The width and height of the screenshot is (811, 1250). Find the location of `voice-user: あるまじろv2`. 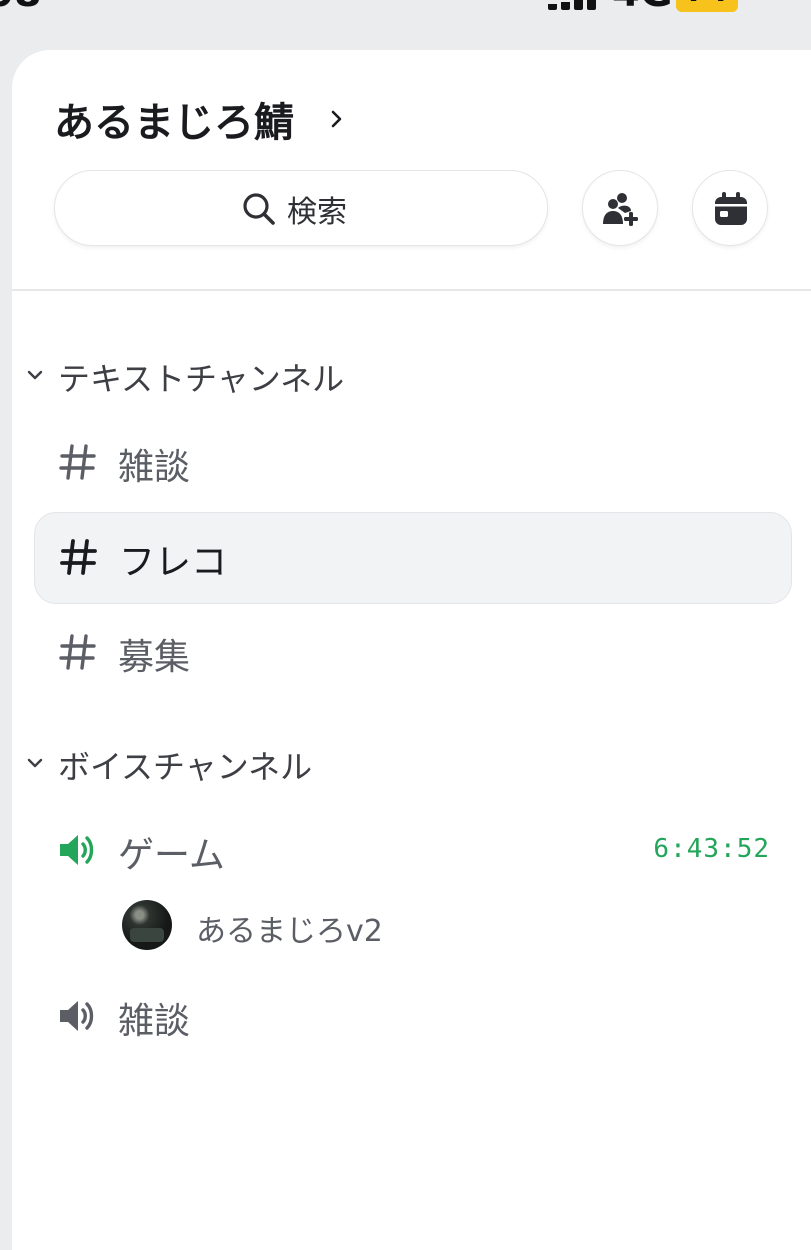

voice-user: あるまじろv2 is located at coordinates (322, 926).